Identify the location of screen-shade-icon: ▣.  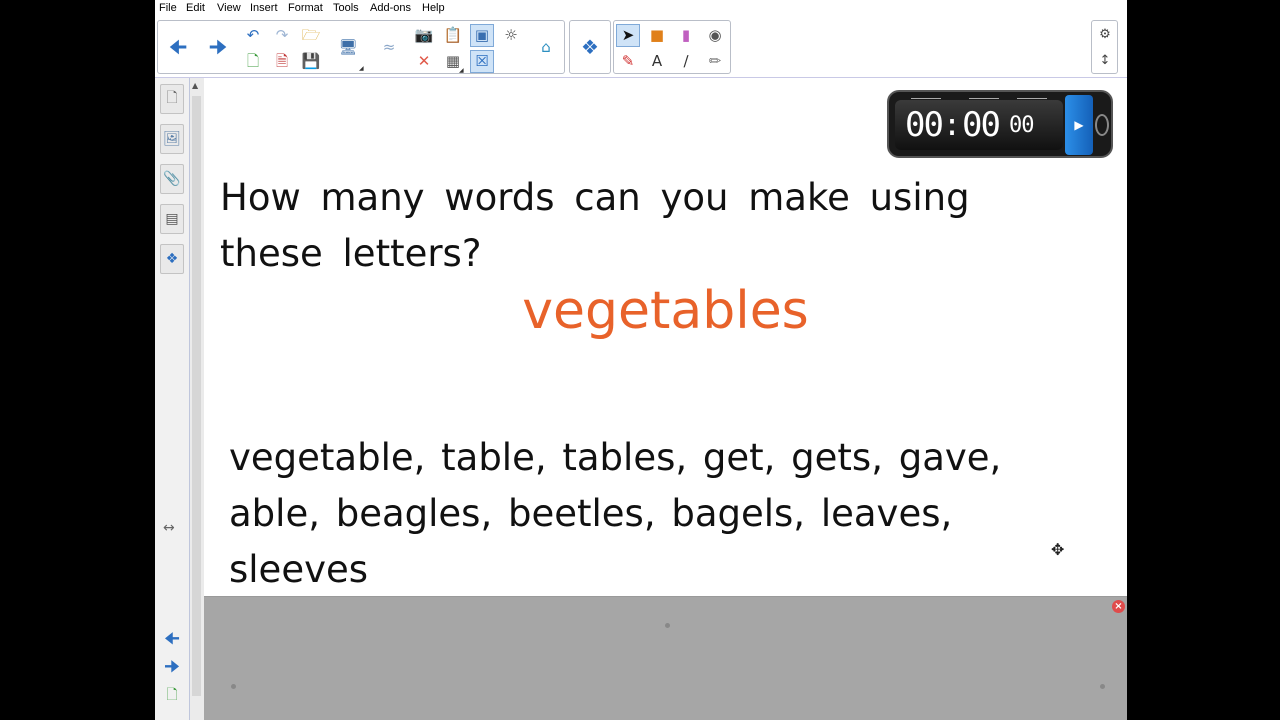
(482, 35).